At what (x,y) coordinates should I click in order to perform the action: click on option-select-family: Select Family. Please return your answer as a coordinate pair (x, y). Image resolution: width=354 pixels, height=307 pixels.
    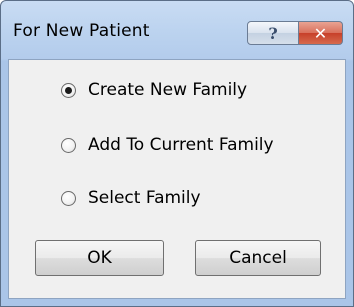
    Looking at the image, I should click on (131, 198).